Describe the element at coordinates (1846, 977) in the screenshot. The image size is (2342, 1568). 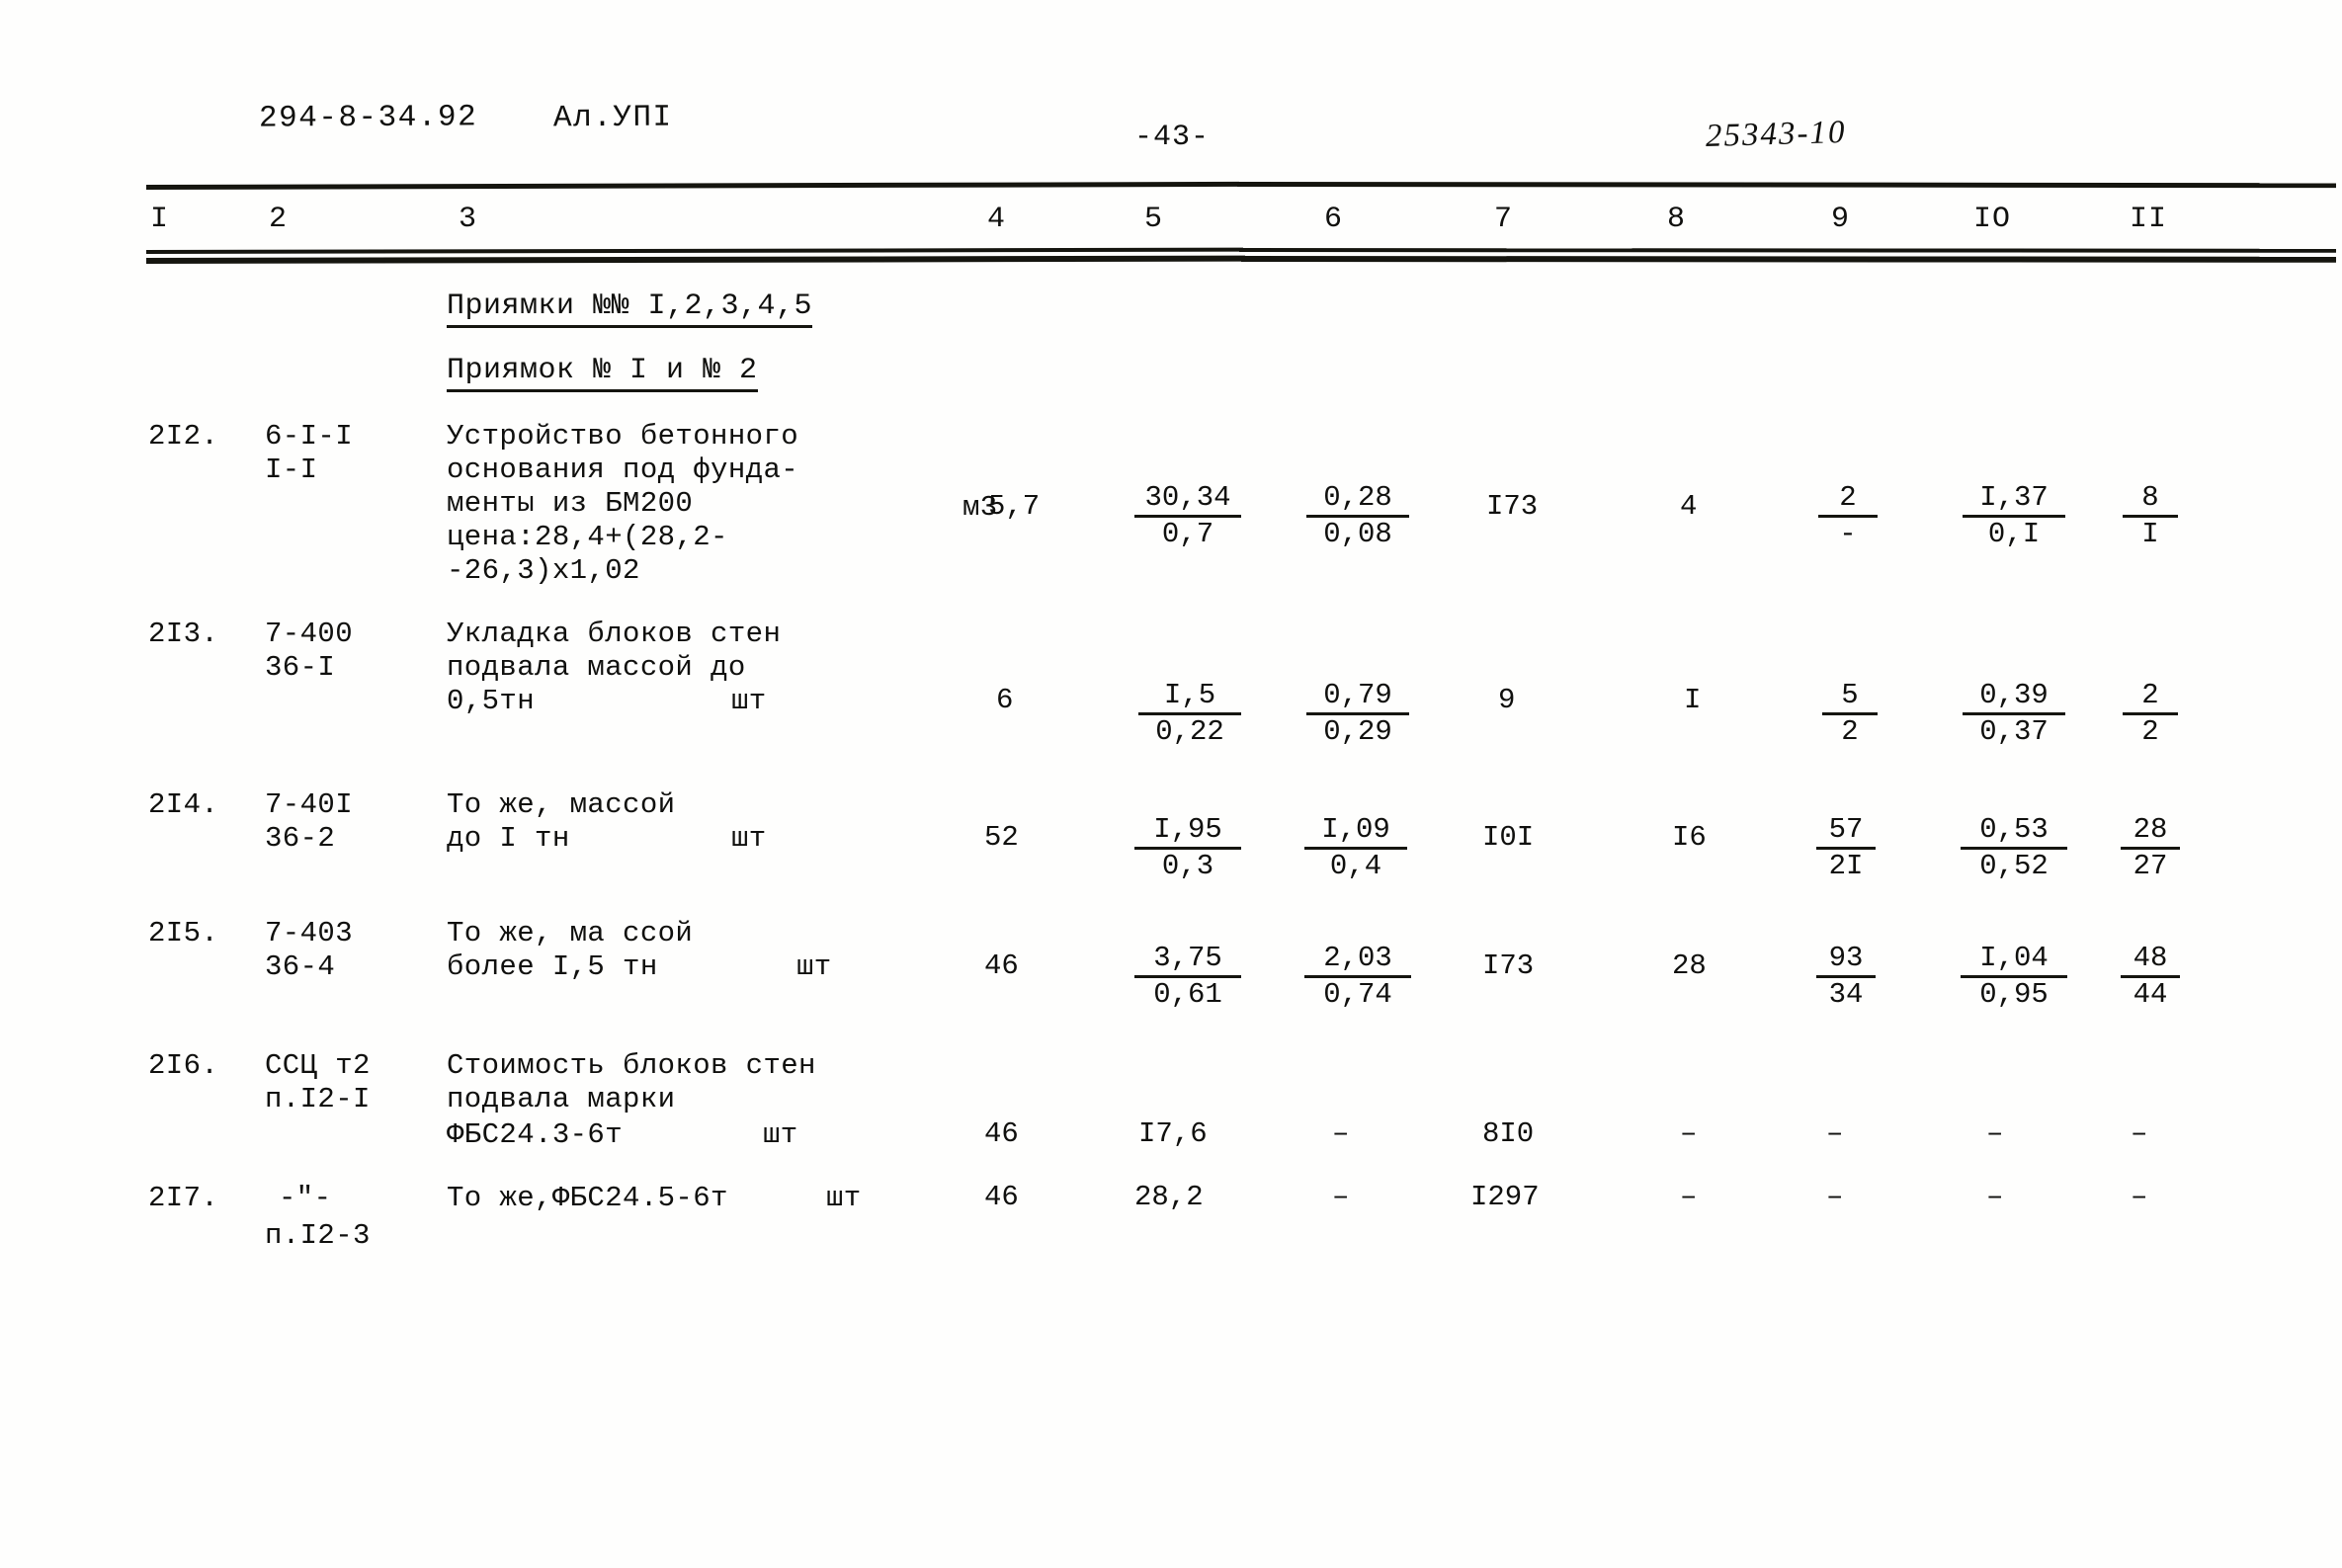
I see `row-value-c9: 93 34` at that location.